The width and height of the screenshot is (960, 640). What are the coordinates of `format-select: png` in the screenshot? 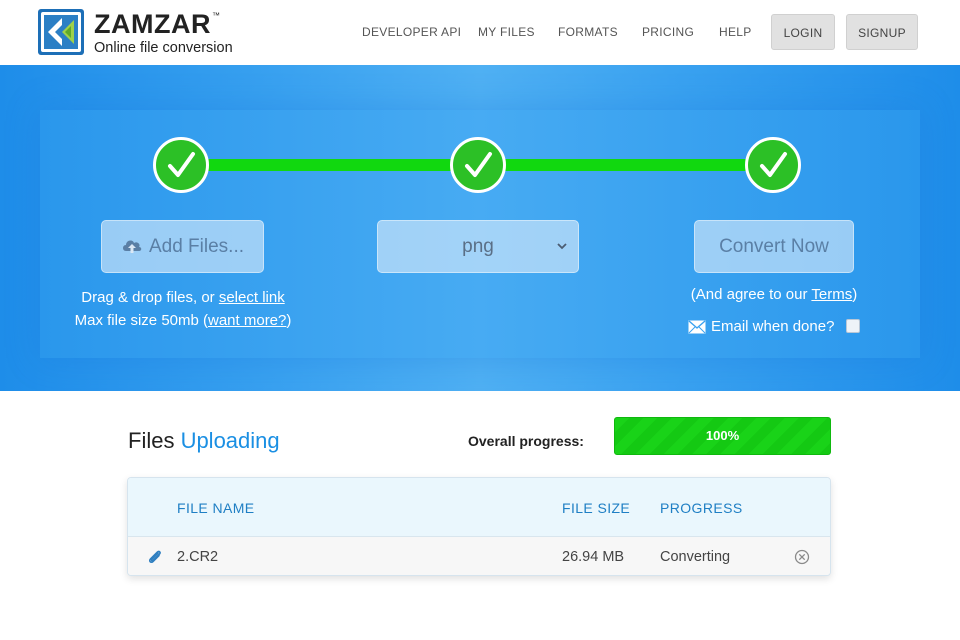 It's located at (478, 246).